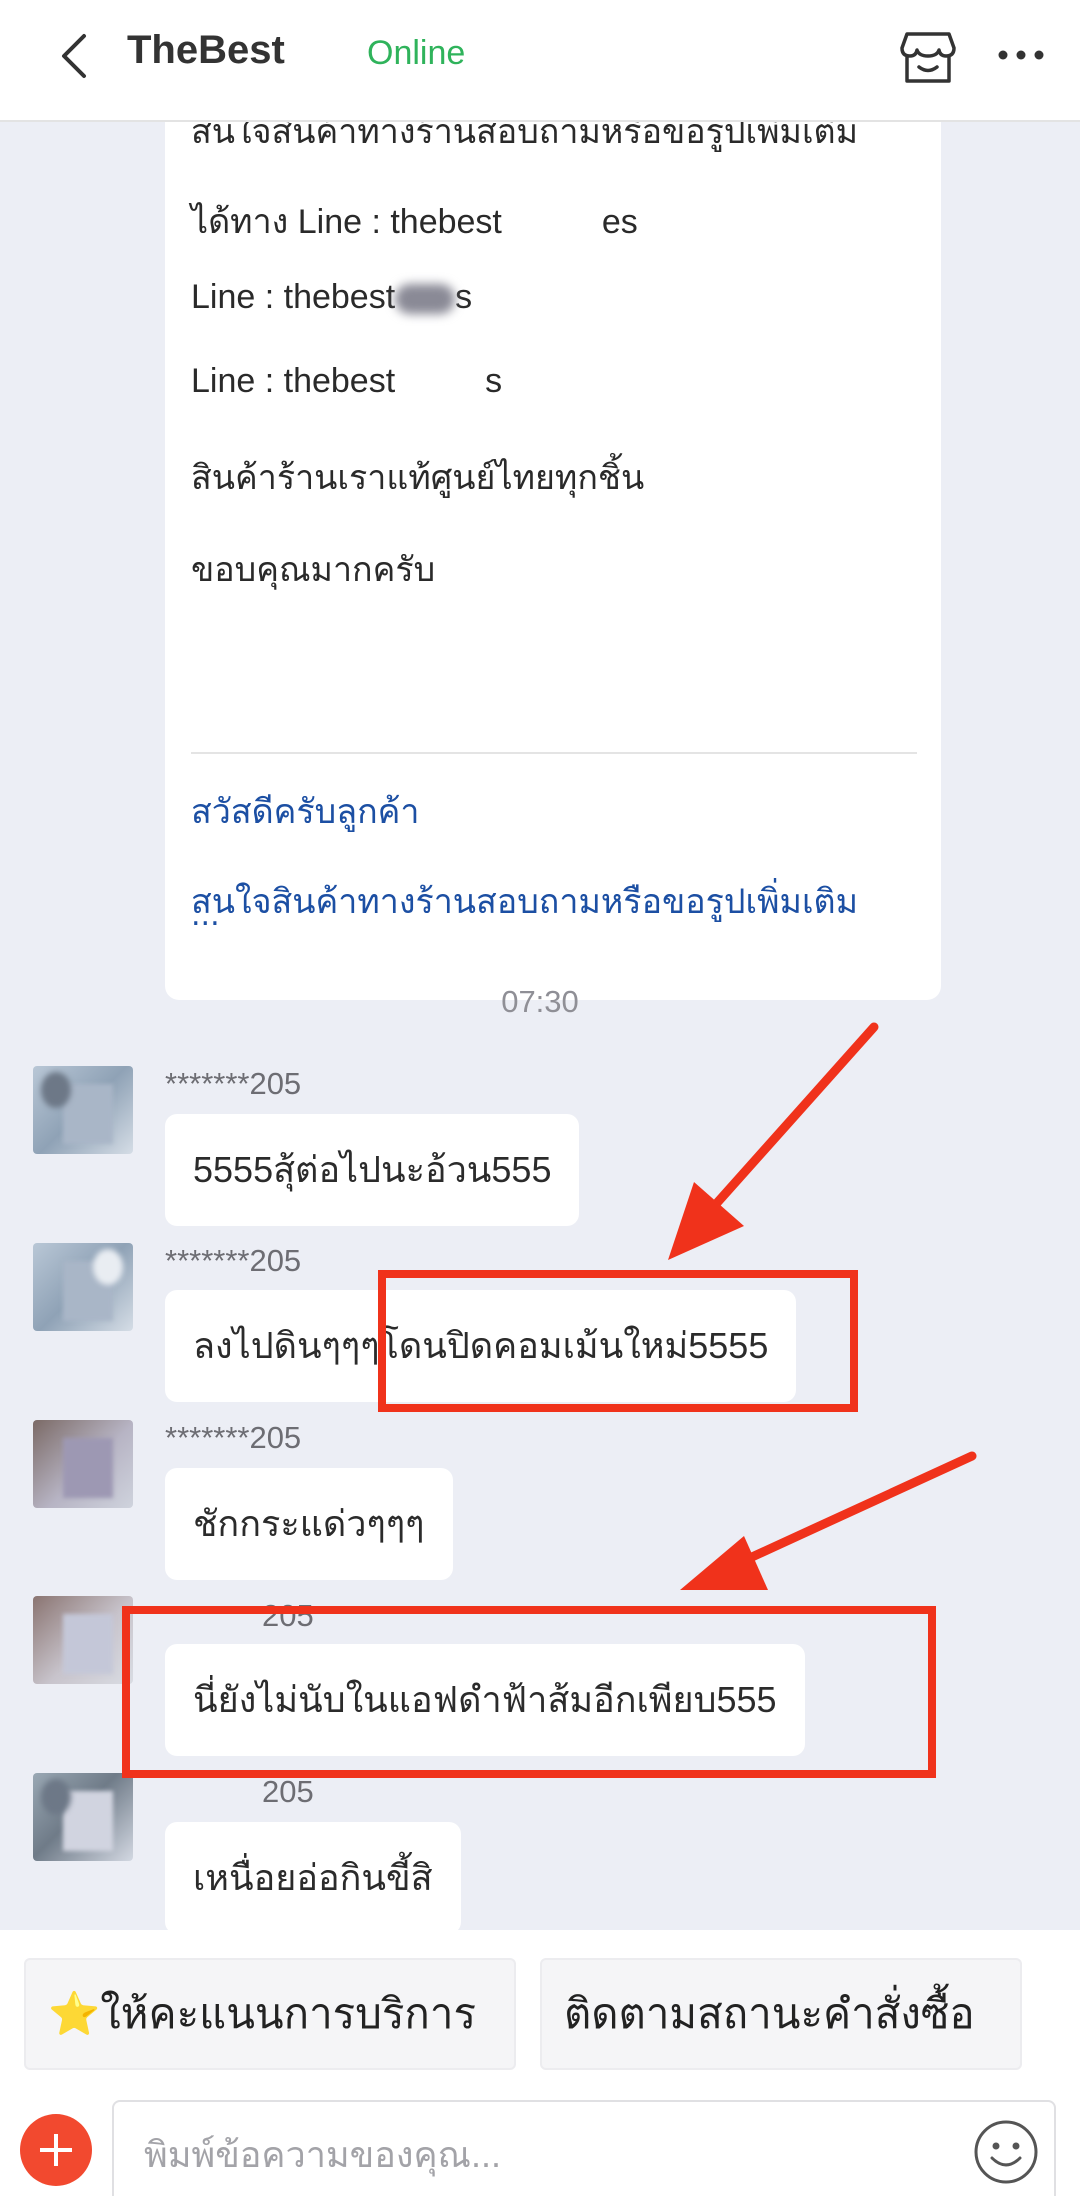 The image size is (1080, 2196). I want to click on shop-icon, so click(928, 57).